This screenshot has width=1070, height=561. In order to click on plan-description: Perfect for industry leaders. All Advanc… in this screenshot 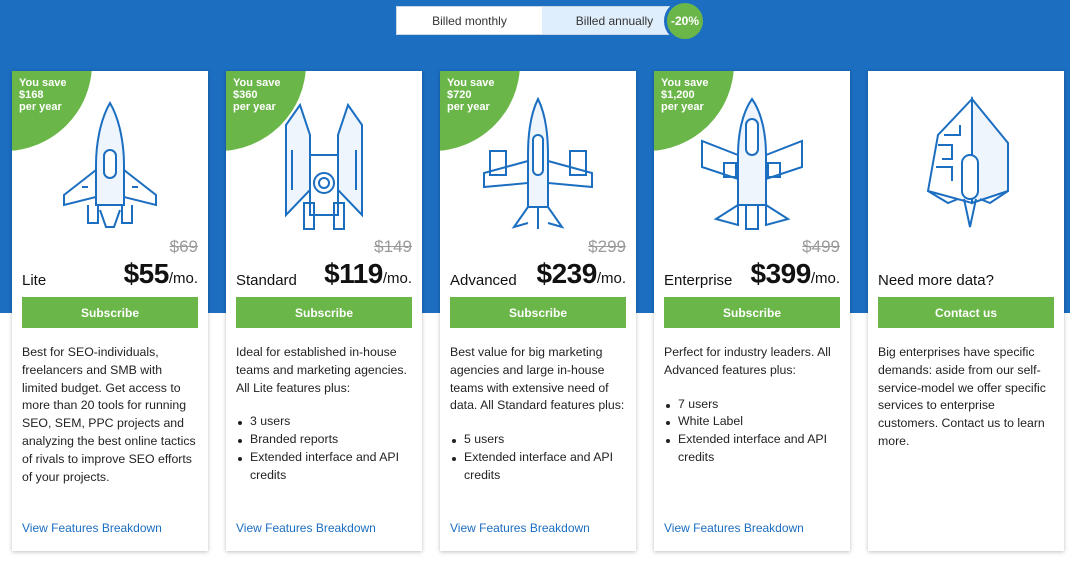, I will do `click(753, 405)`.